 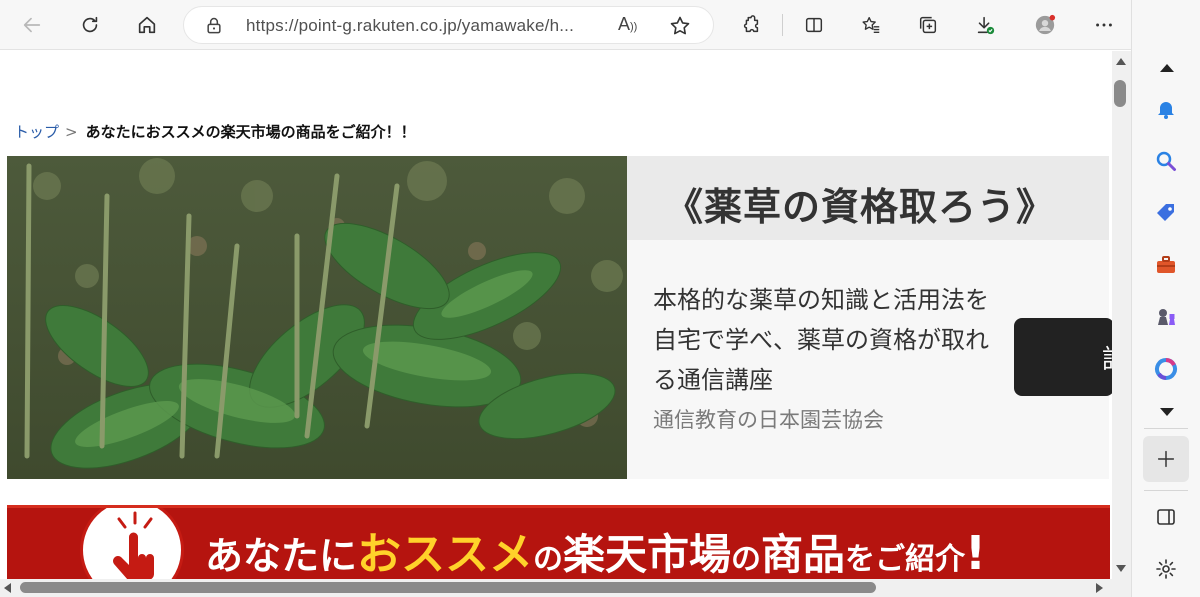 I want to click on sidebar-settings-button, so click(x=1166, y=569).